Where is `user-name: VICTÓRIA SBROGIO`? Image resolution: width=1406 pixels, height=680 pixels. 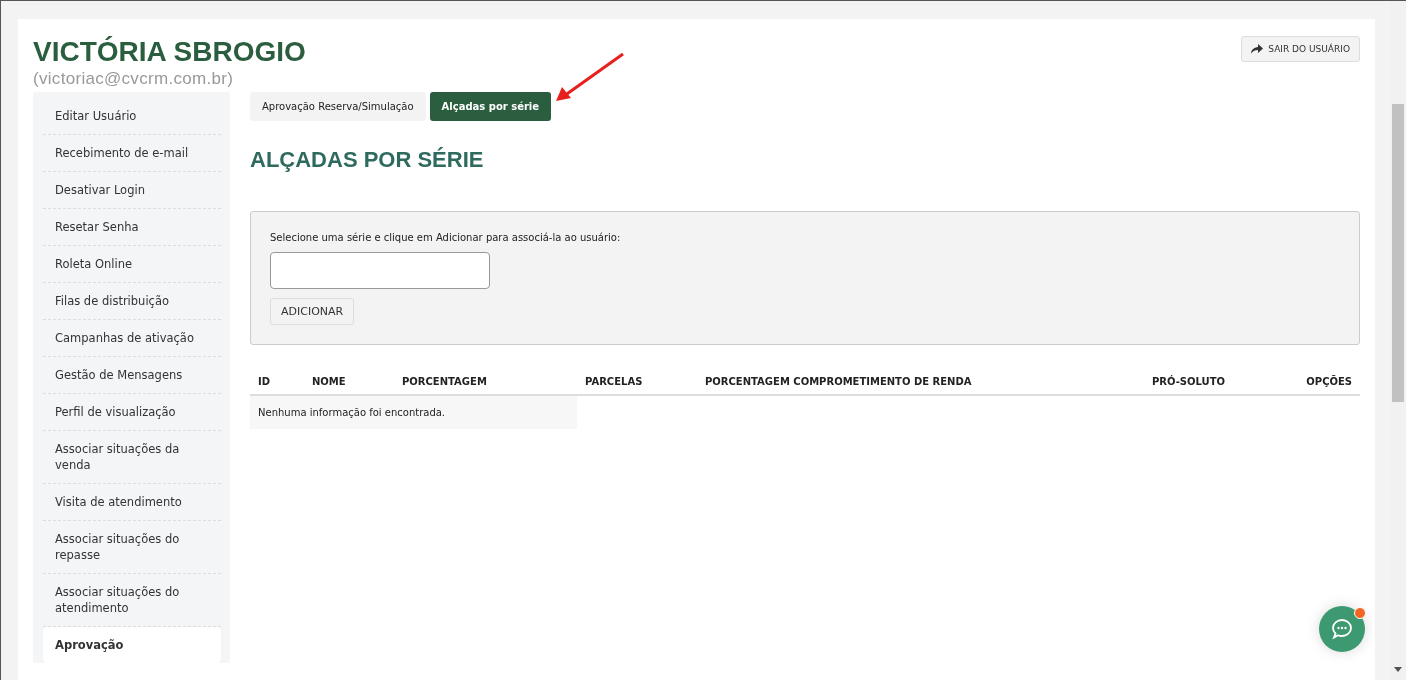 user-name: VICTÓRIA SBROGIO is located at coordinates (169, 52).